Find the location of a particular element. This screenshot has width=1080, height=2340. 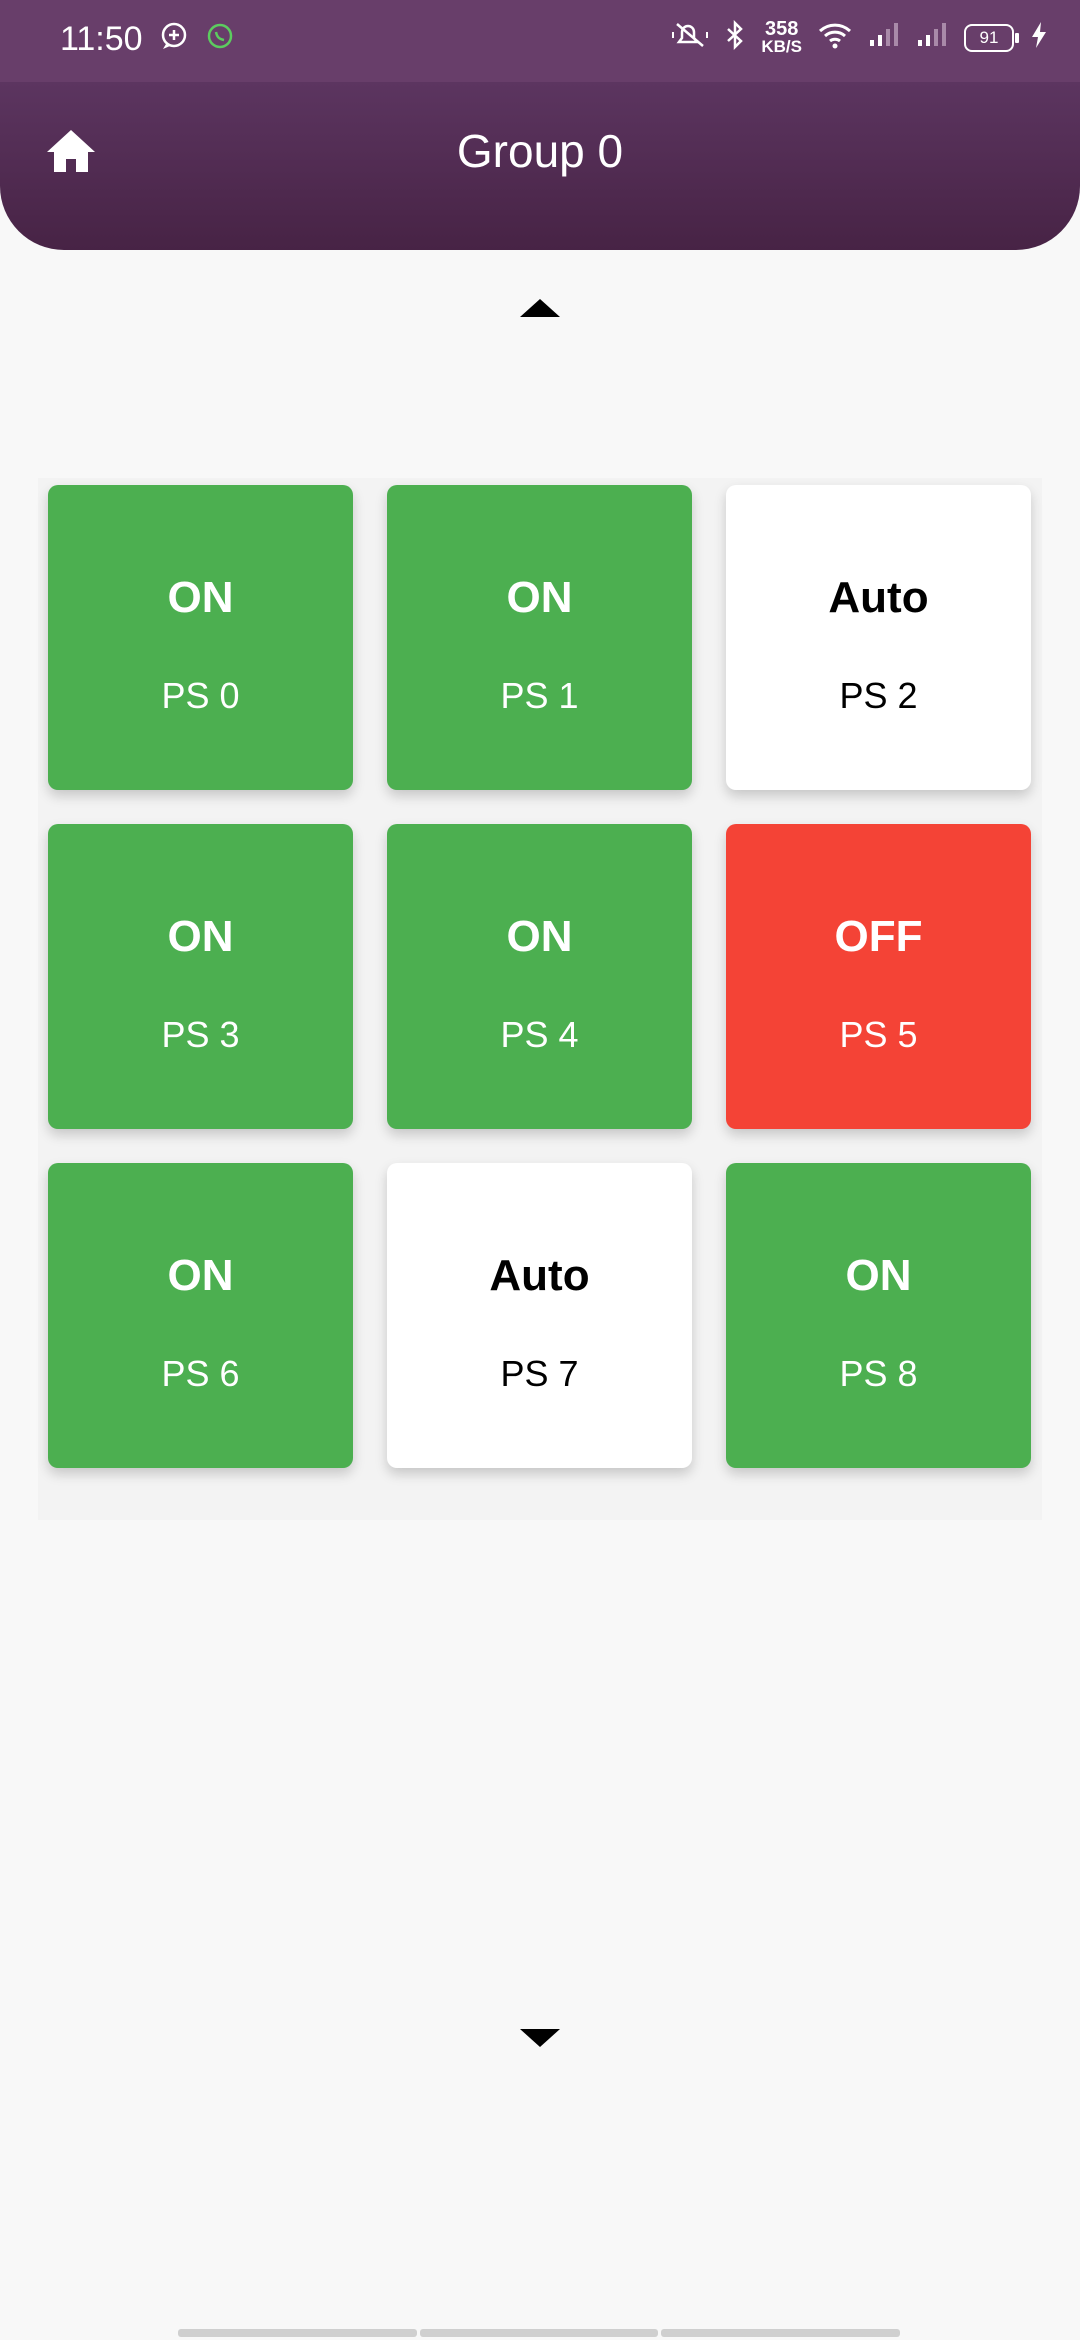

tile-label: PS 1 is located at coordinates (539, 695).